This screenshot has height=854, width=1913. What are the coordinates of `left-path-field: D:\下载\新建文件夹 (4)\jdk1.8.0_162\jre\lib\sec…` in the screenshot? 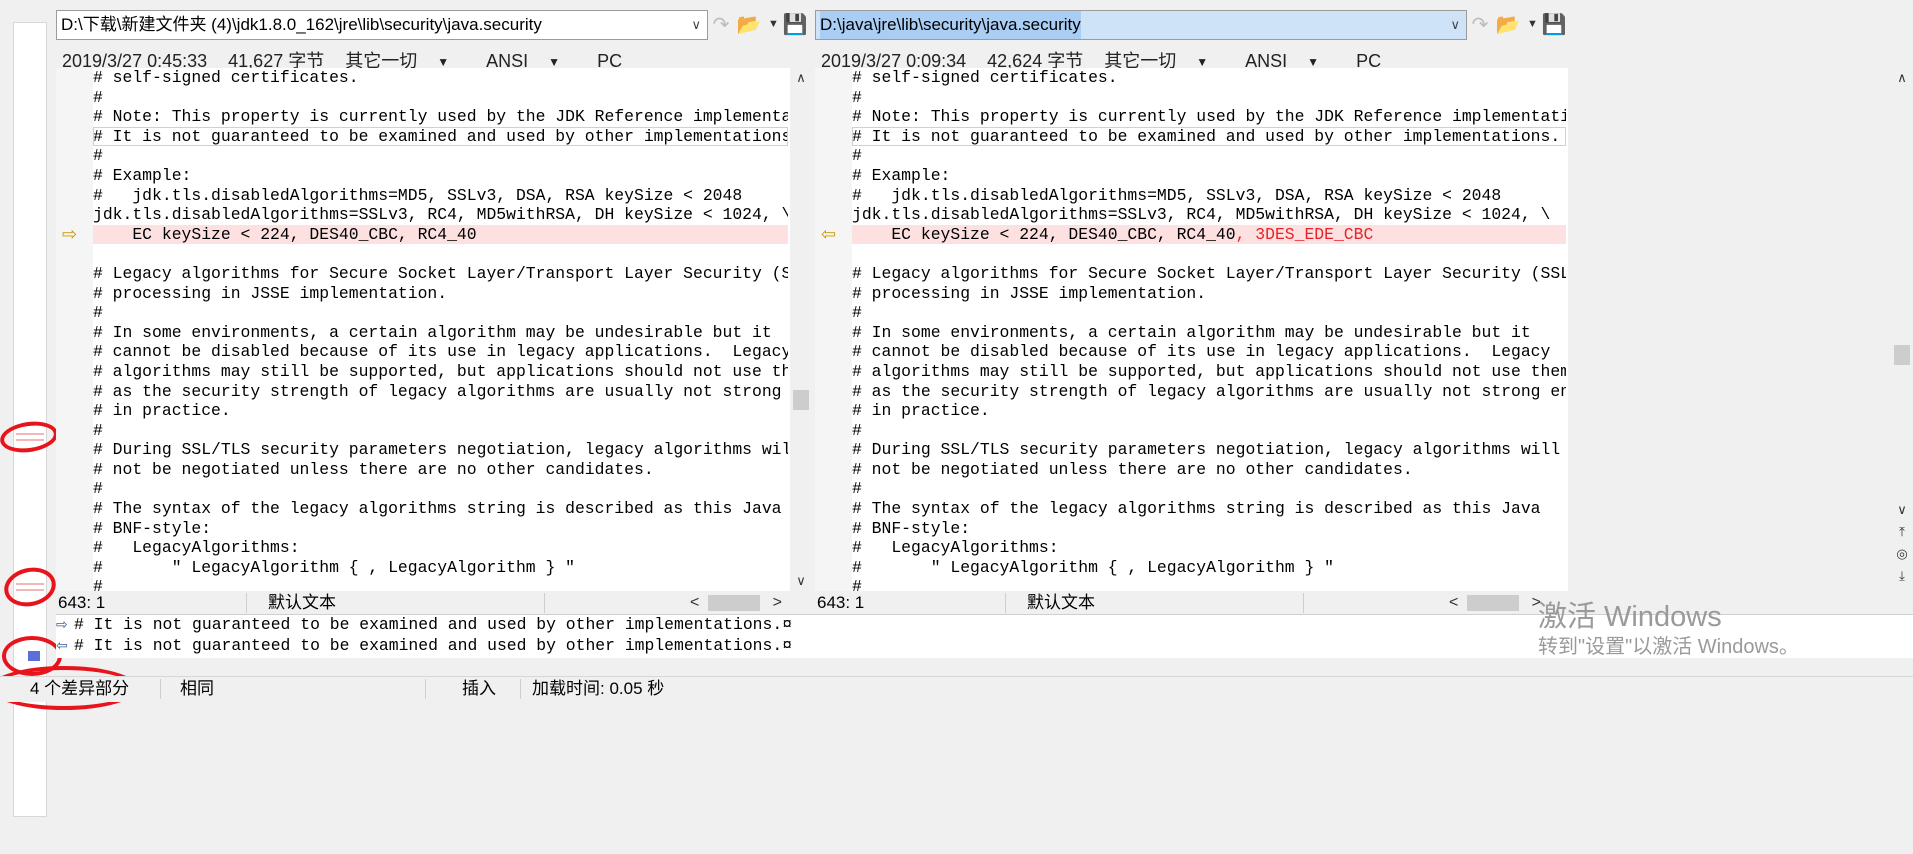 It's located at (382, 25).